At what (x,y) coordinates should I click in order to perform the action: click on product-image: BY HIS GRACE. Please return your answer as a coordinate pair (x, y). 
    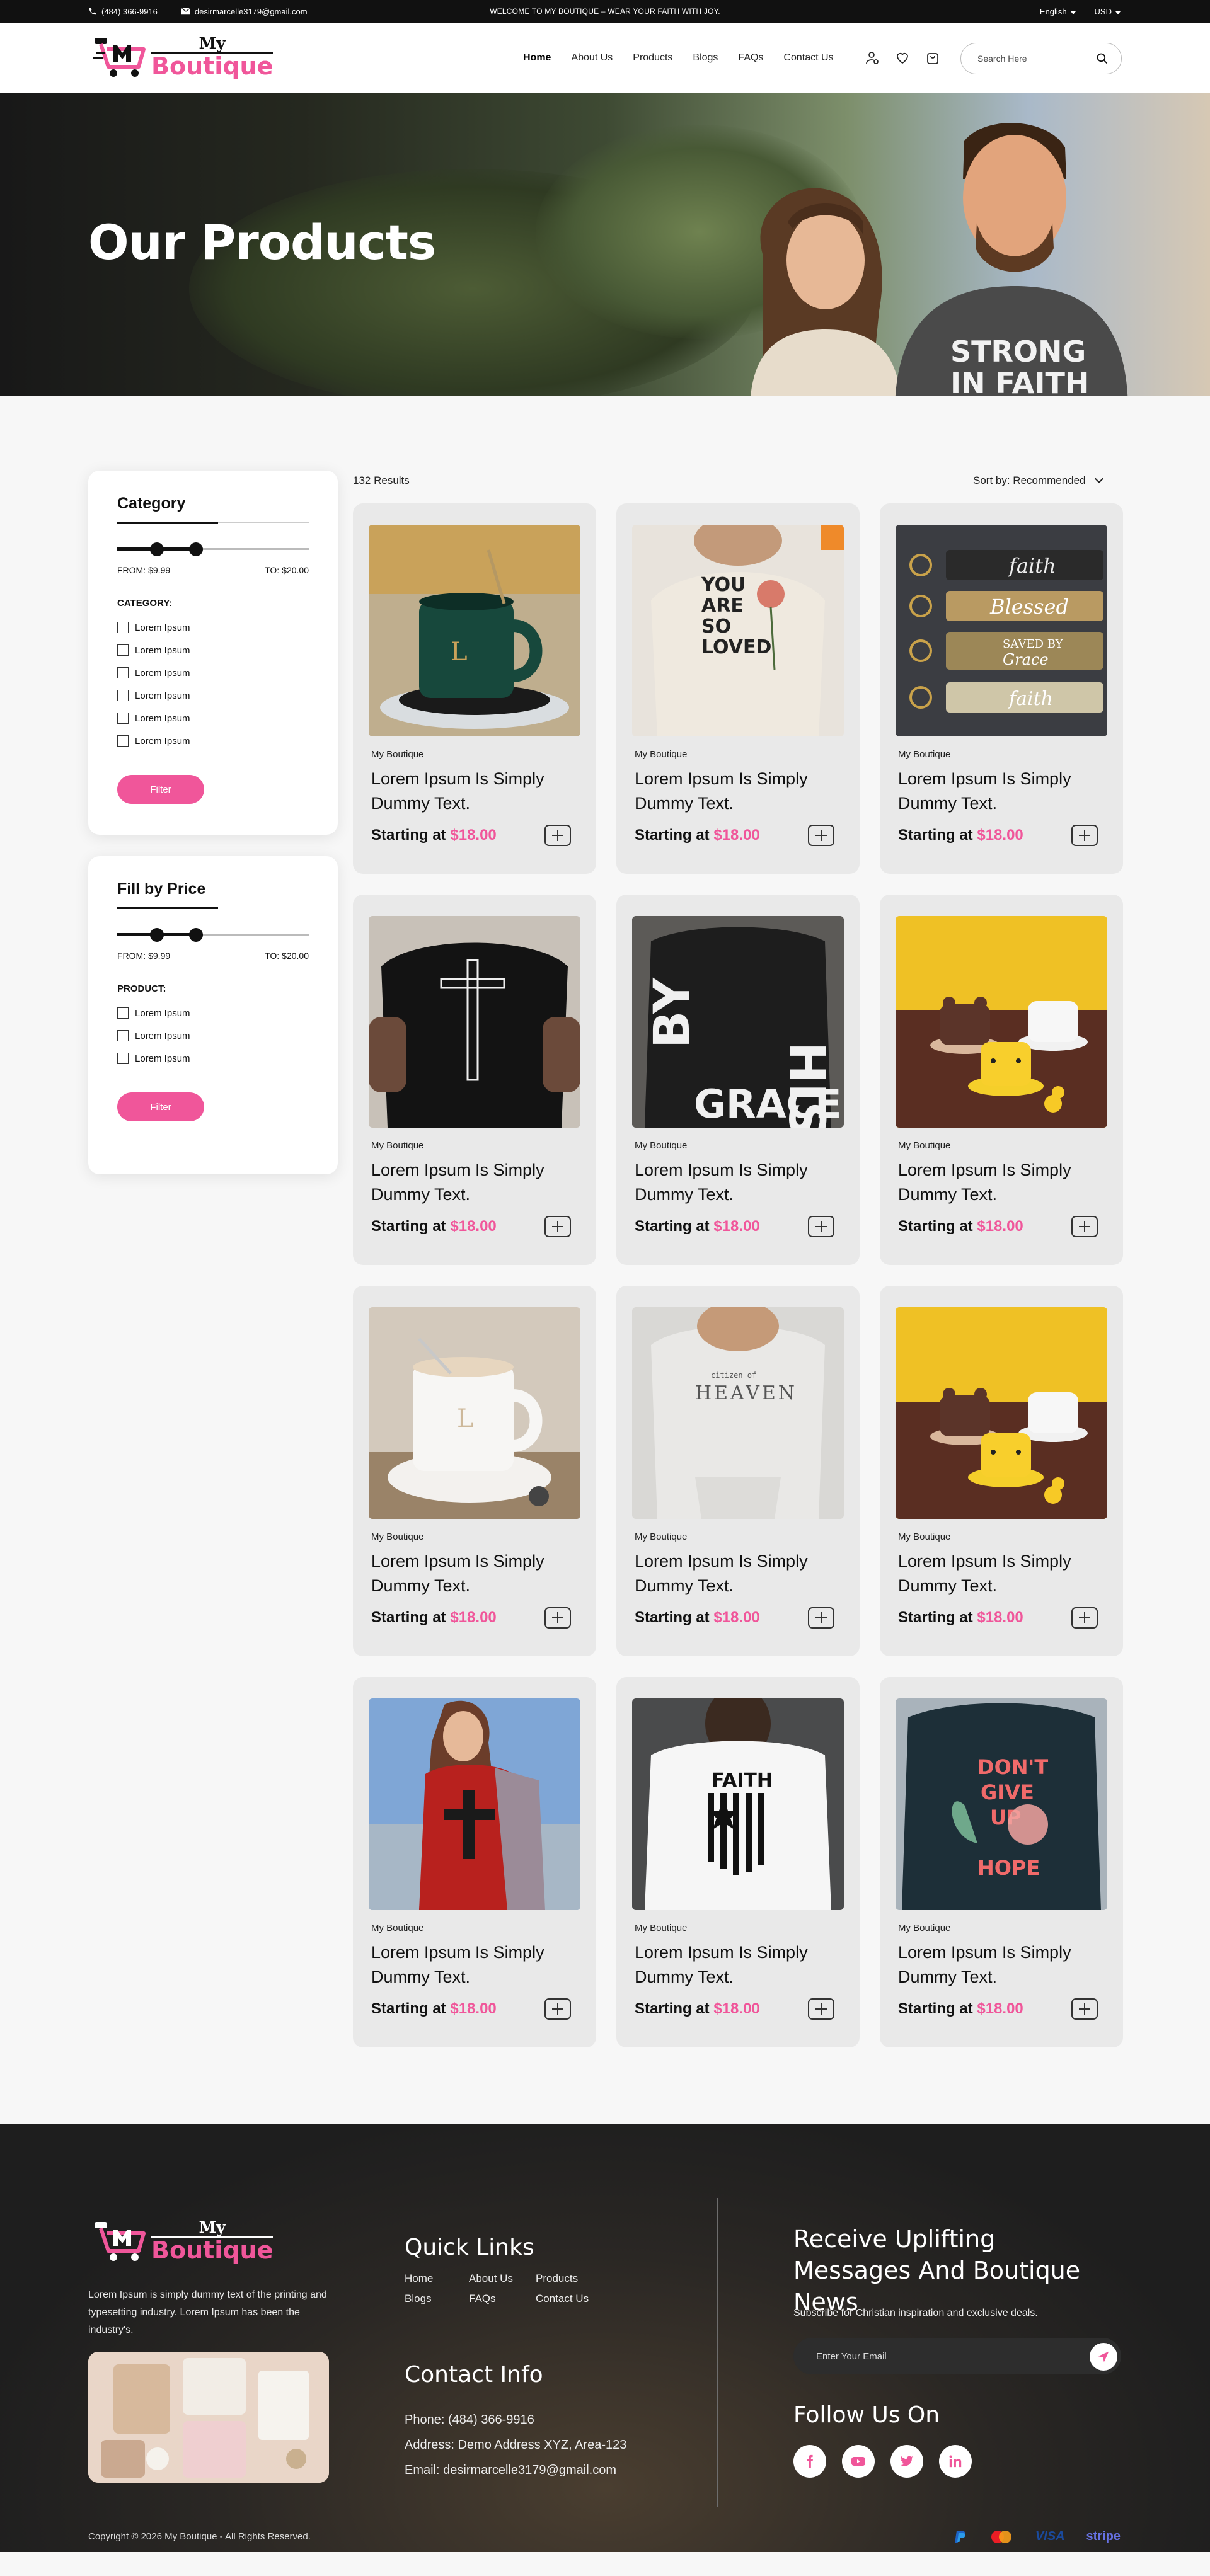
    Looking at the image, I should click on (738, 1022).